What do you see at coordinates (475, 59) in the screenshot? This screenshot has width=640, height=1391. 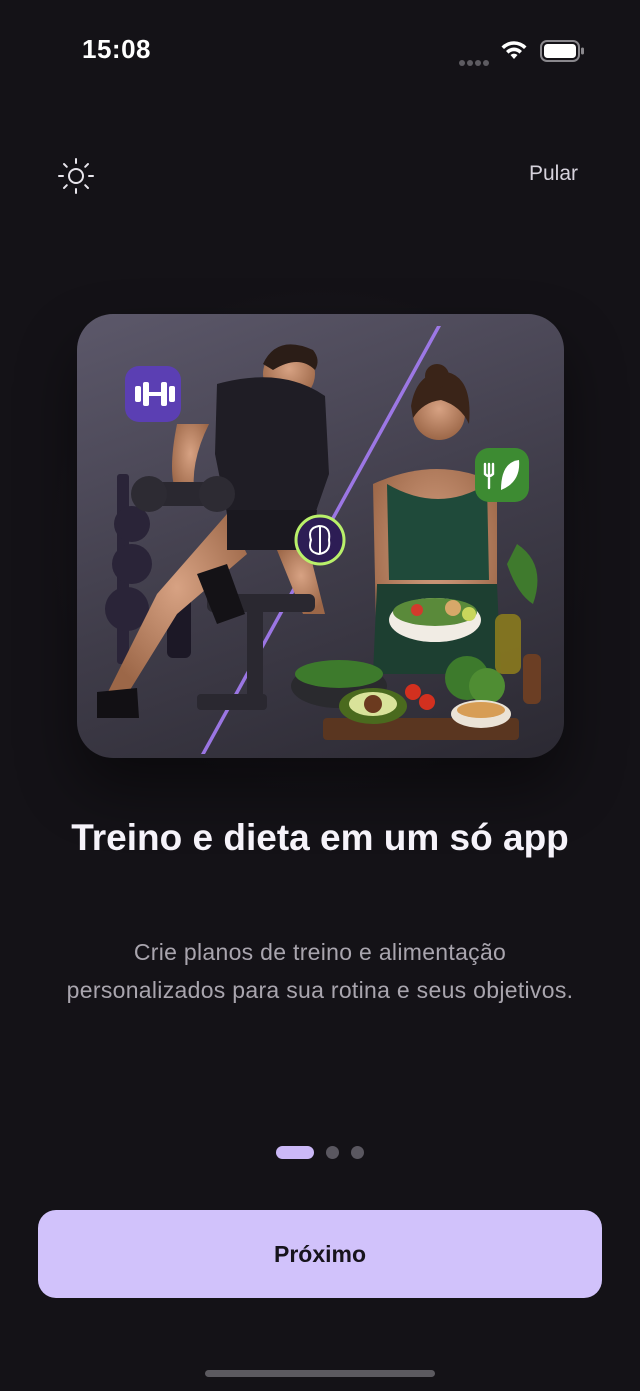 I see `signal-dots-icon` at bounding box center [475, 59].